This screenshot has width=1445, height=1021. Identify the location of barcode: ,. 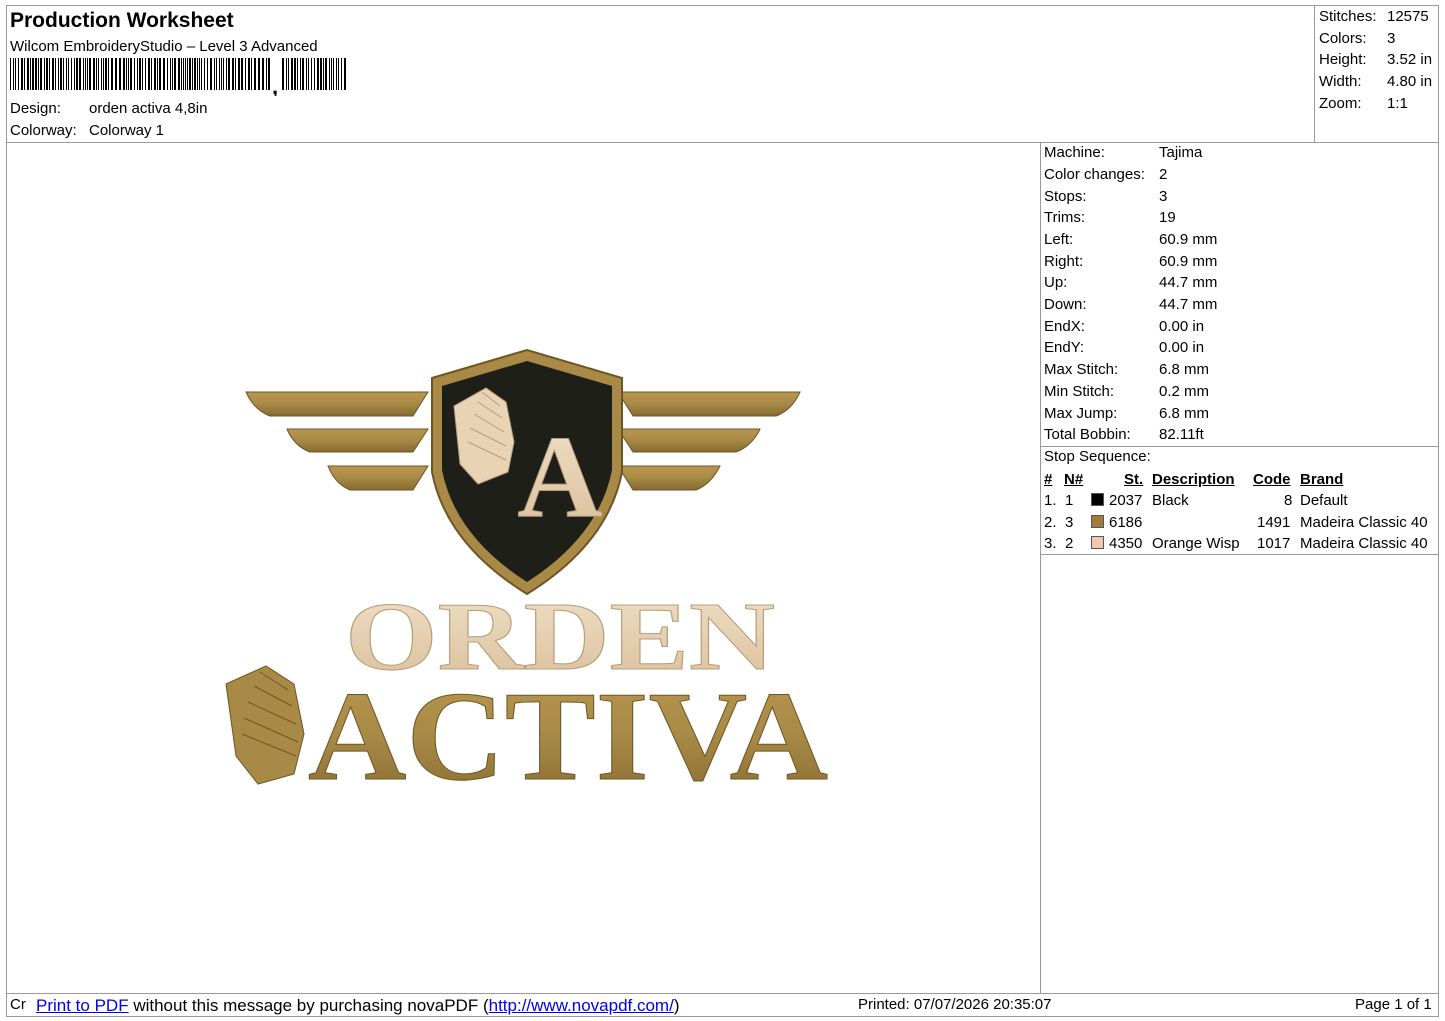
(178, 77).